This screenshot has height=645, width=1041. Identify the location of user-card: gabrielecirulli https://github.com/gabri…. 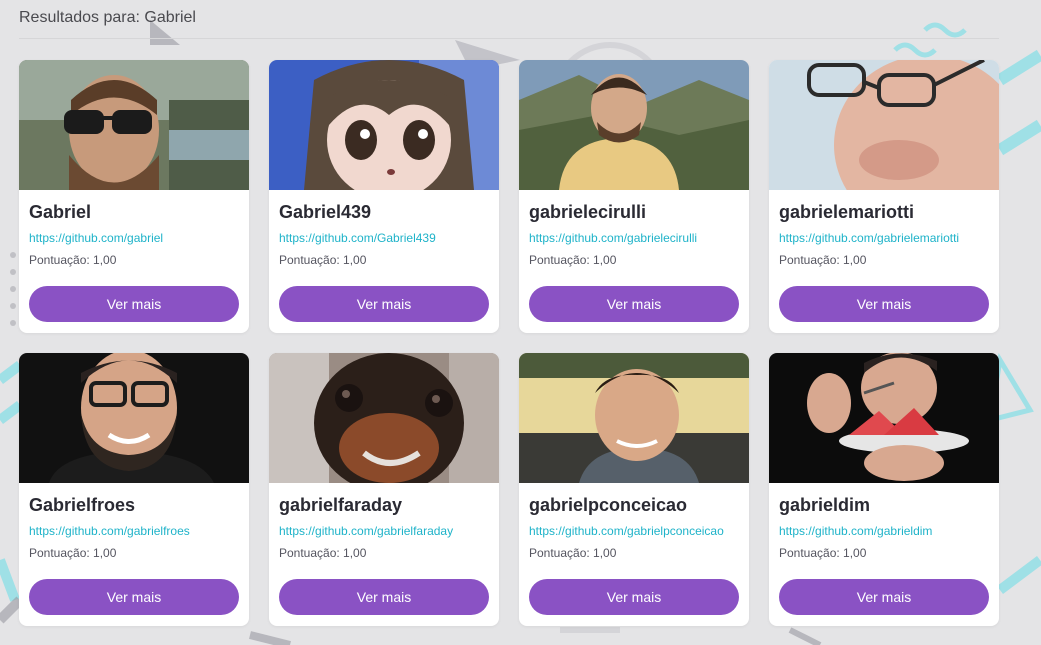
(634, 196).